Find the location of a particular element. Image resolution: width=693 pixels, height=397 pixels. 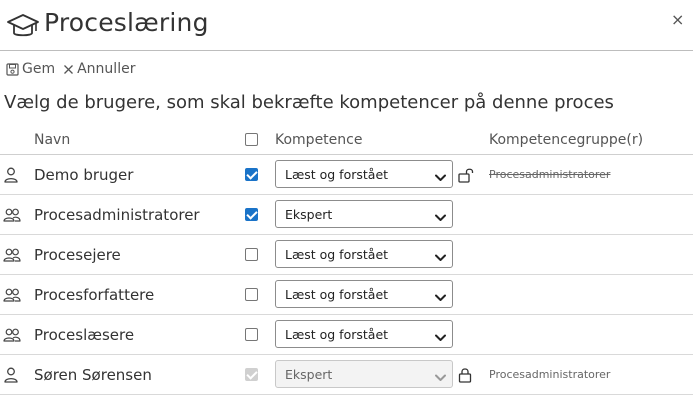

table-row: Procesforfattere Læst og forstået is located at coordinates (346, 295).